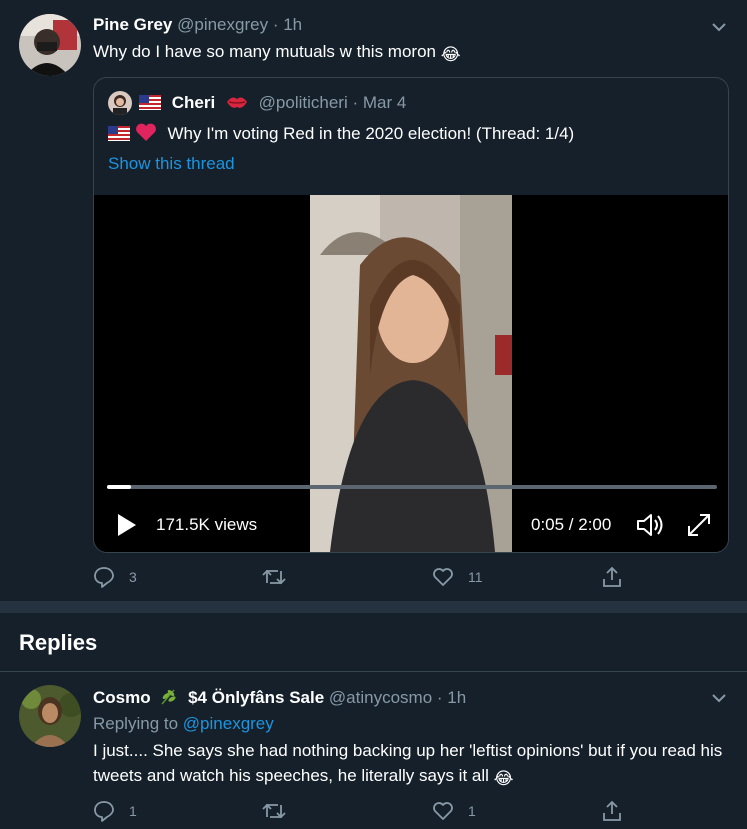 Image resolution: width=747 pixels, height=829 pixels. I want to click on quoted-handle: @politicheri, so click(303, 102).